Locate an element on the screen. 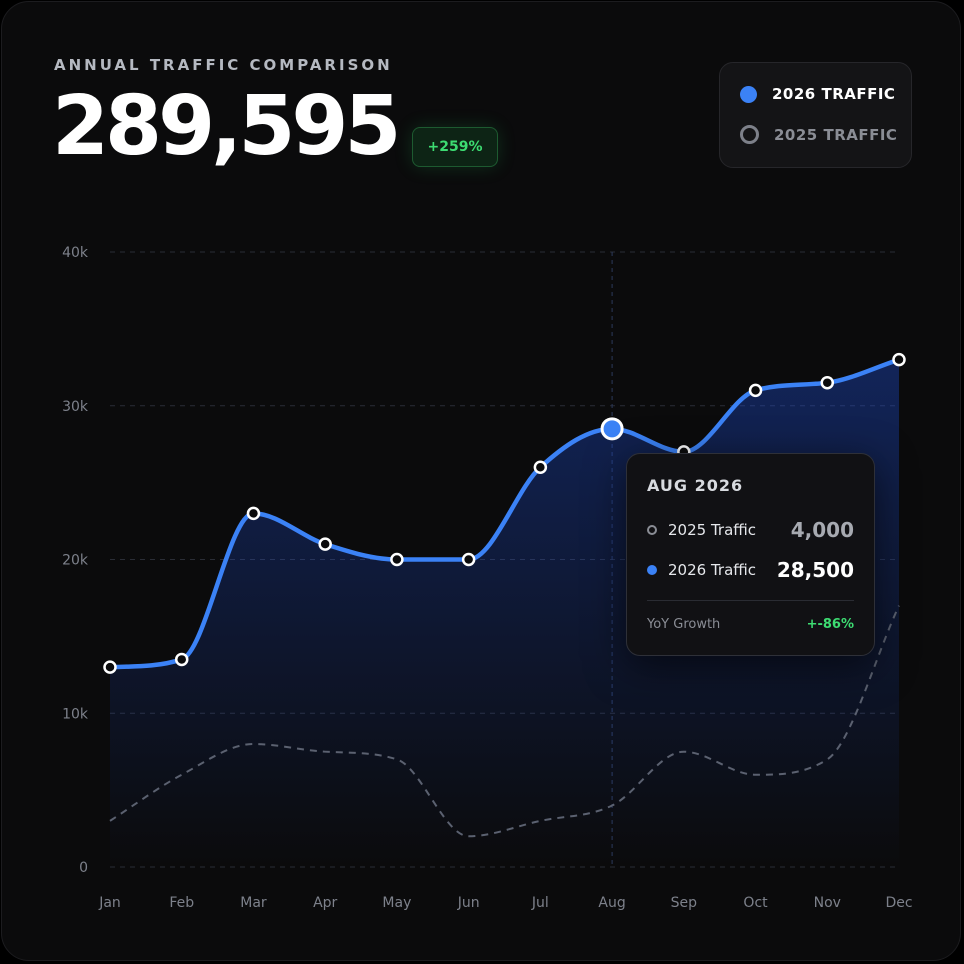 This screenshot has width=964, height=964. x-tick-label: Oct is located at coordinates (755, 903).